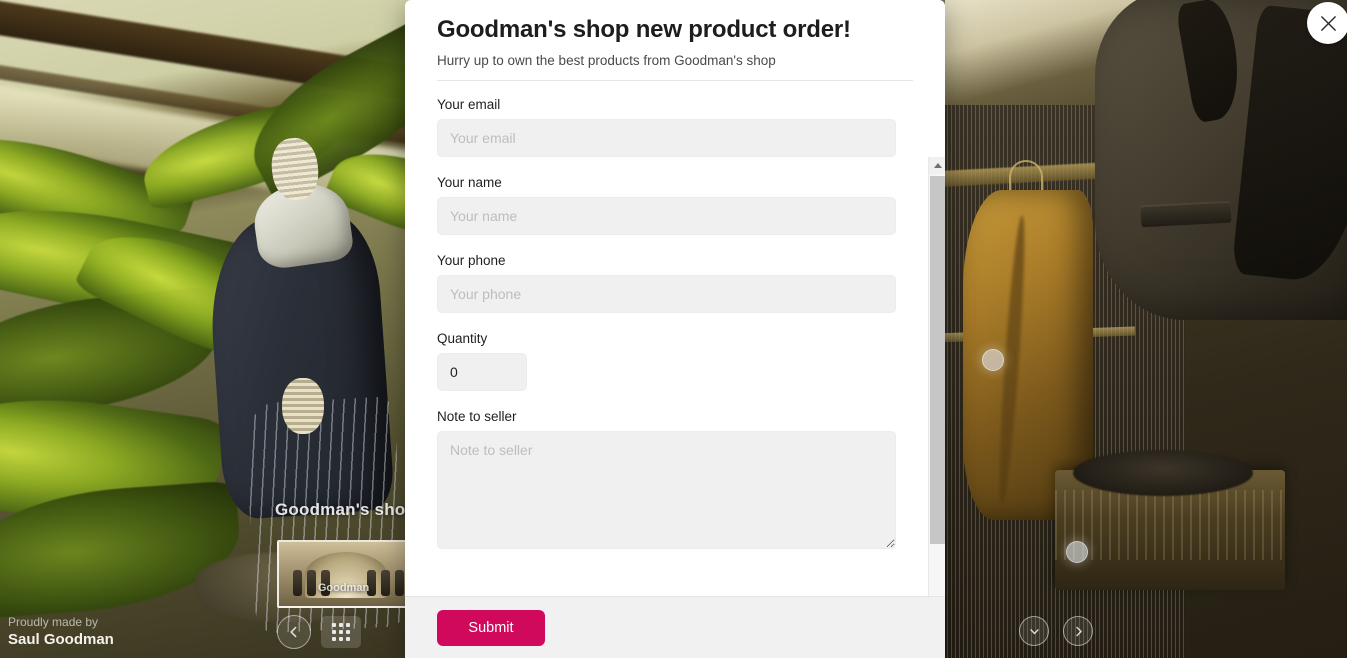 This screenshot has height=658, width=1347. I want to click on note-label: Note to seller, so click(477, 416).